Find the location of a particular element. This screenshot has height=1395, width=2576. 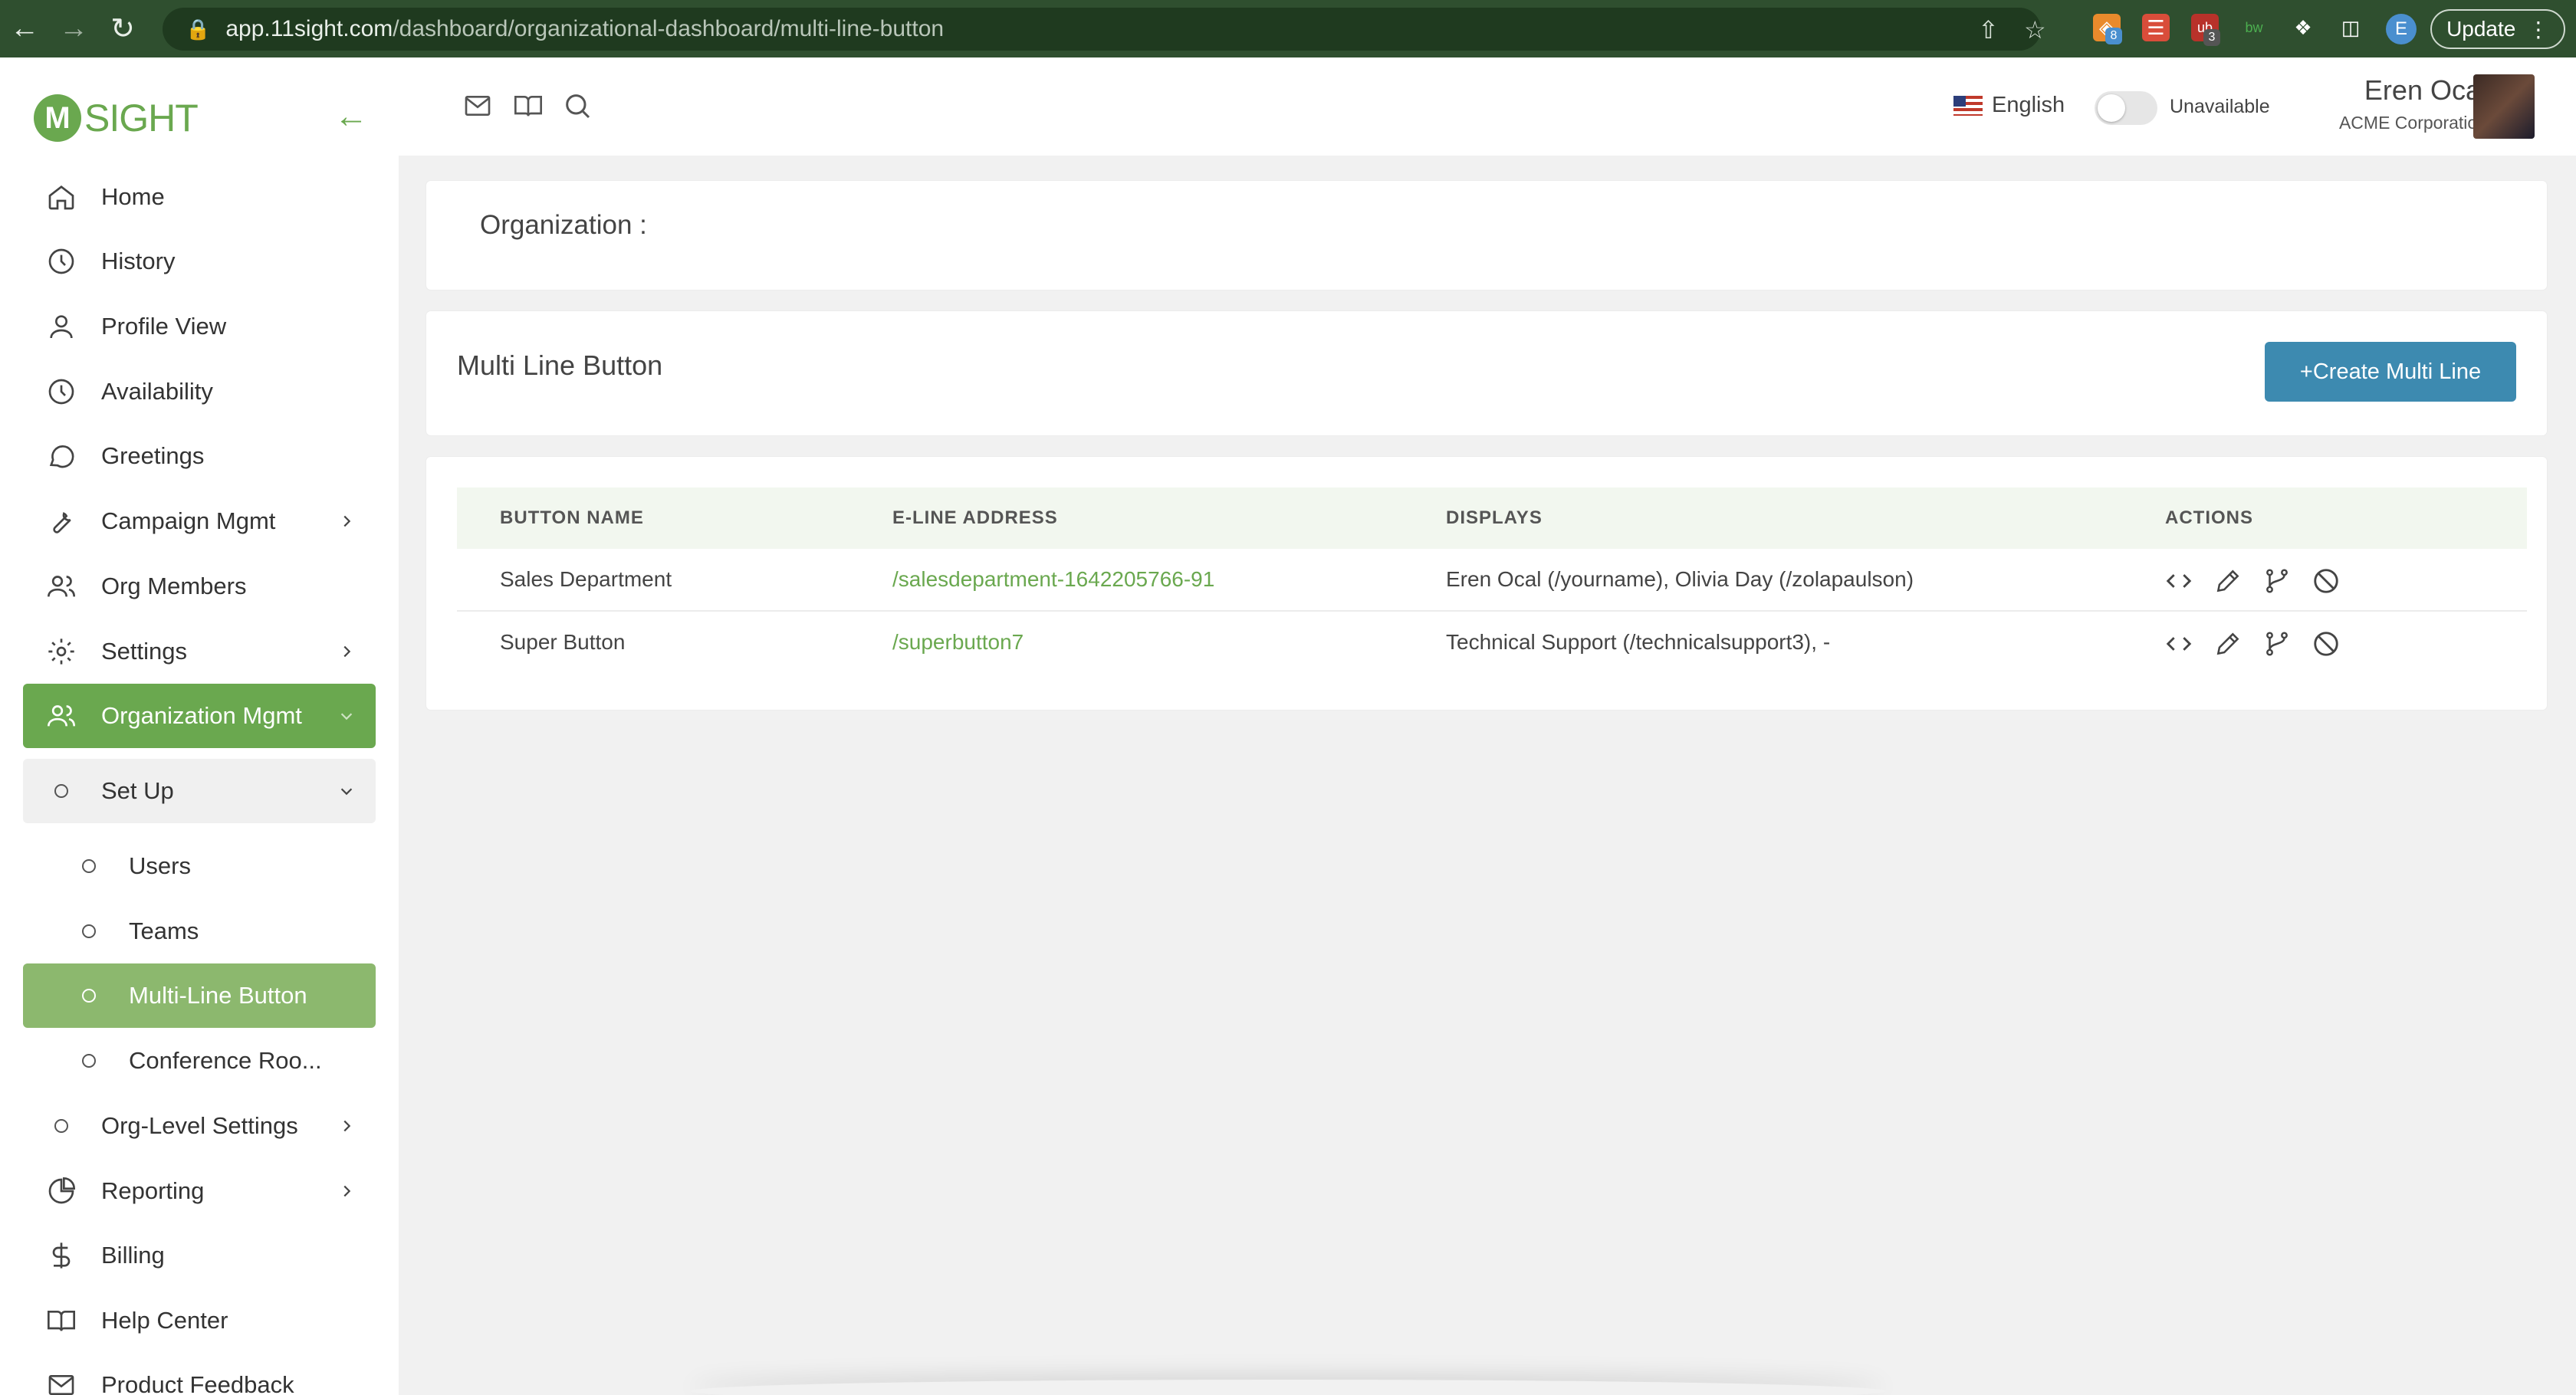

wrench-icon is located at coordinates (61, 521).